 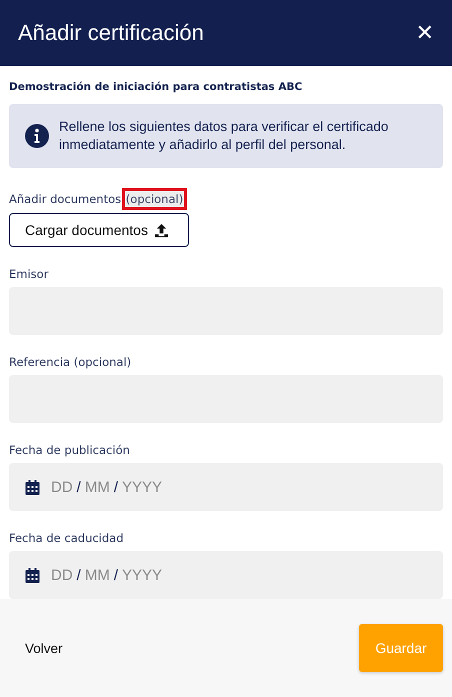 What do you see at coordinates (156, 87) in the screenshot?
I see `subtitle: Demostración de iniciación para contratistas ABC` at bounding box center [156, 87].